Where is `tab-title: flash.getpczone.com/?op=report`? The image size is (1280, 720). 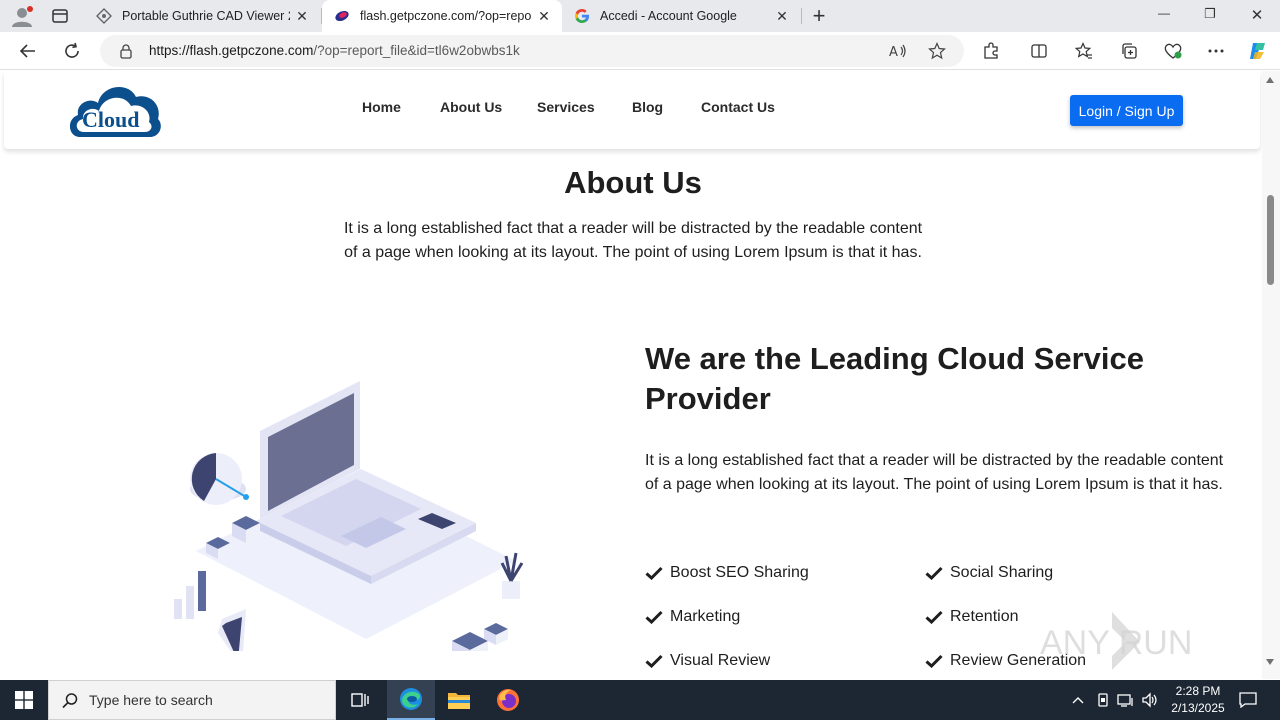
tab-title: flash.getpczone.com/?op=report is located at coordinates (446, 16).